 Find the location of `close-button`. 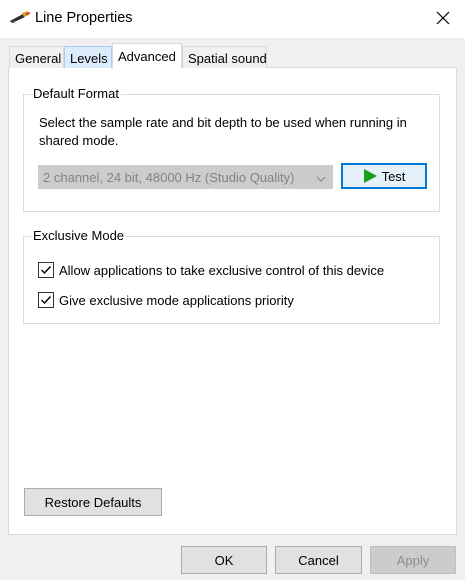

close-button is located at coordinates (443, 18).